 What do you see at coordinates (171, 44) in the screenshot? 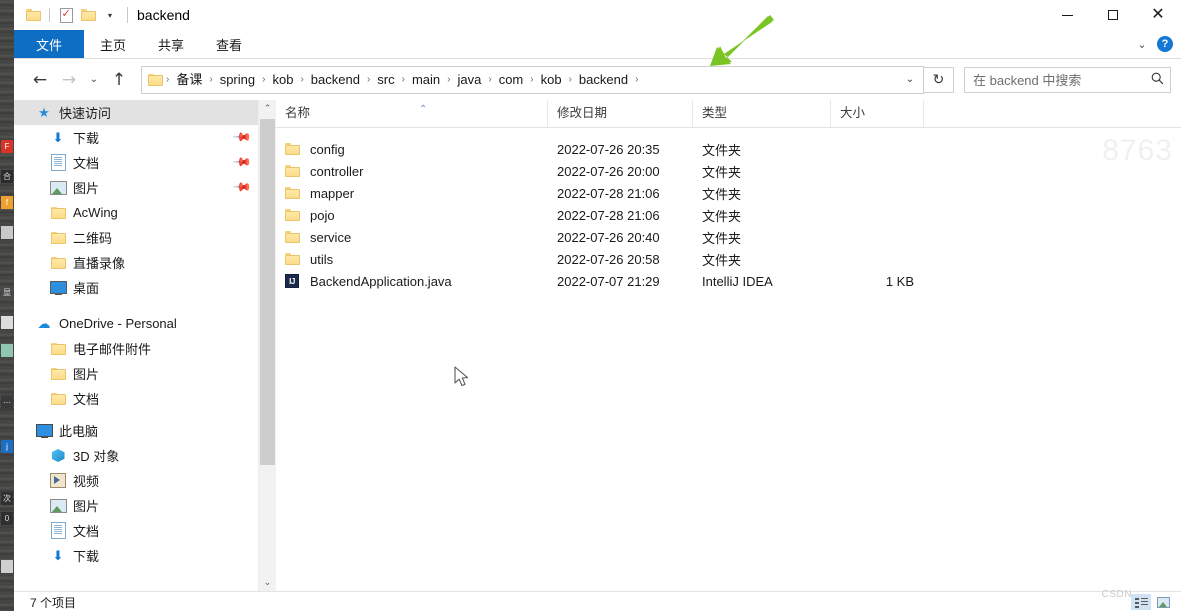
I see `tab-share: 共享` at bounding box center [171, 44].